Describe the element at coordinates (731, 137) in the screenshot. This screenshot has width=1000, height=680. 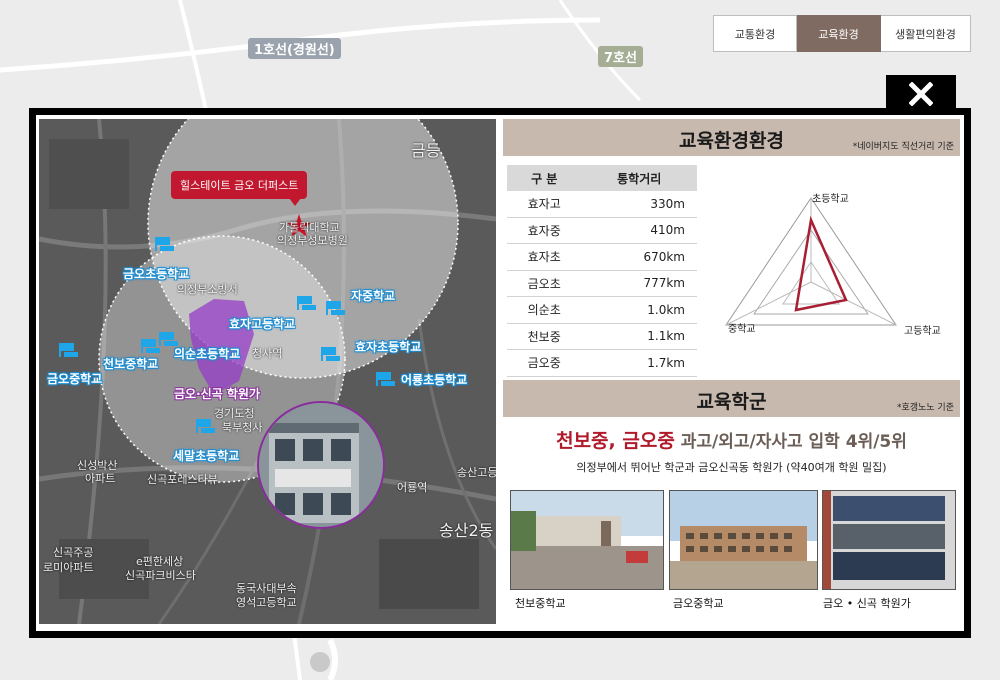
I see `edu-env-header: 교육환경환경 *네이버지도 직선거리 기준` at that location.